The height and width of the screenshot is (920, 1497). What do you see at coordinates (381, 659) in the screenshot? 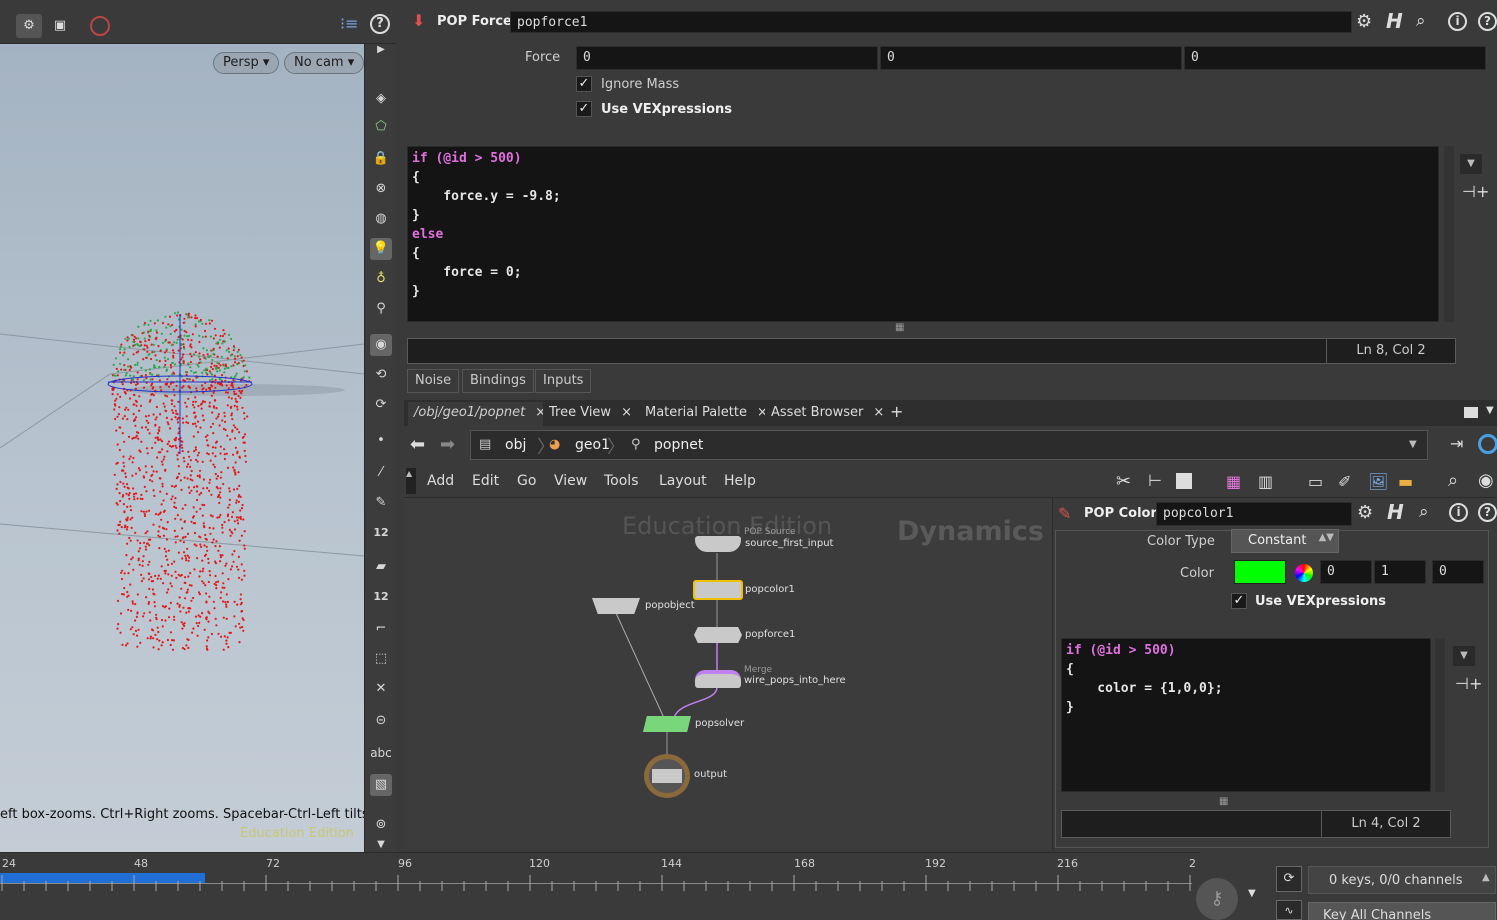
I see `bounding-box-icon: ⬚` at bounding box center [381, 659].